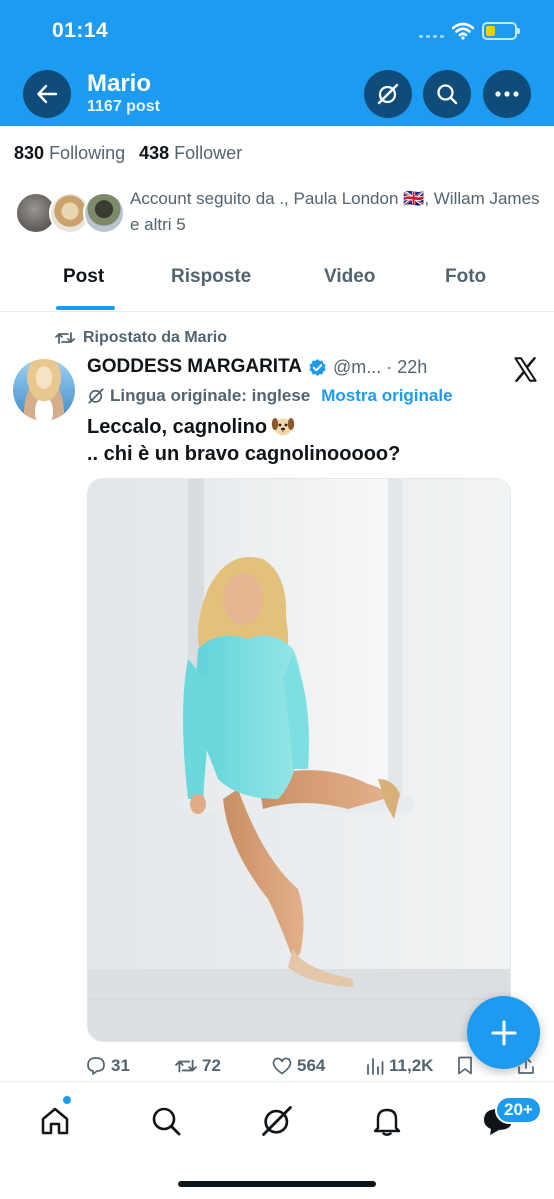 This screenshot has height=1199, width=554. I want to click on author-avatar, so click(44, 390).